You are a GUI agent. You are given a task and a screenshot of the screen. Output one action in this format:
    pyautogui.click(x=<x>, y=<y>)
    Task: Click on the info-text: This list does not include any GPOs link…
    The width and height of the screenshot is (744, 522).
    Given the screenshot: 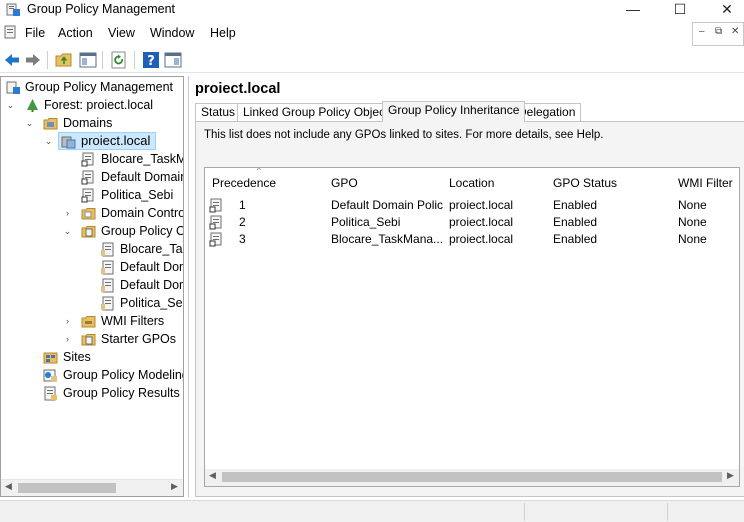 What is the action you would take?
    pyautogui.click(x=404, y=135)
    